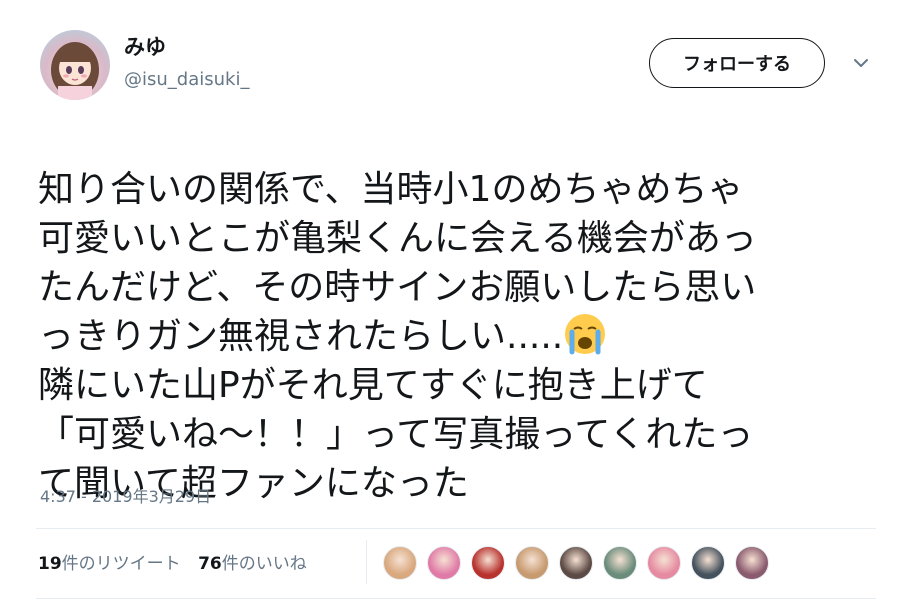  I want to click on follow-button: フォローする, so click(737, 63).